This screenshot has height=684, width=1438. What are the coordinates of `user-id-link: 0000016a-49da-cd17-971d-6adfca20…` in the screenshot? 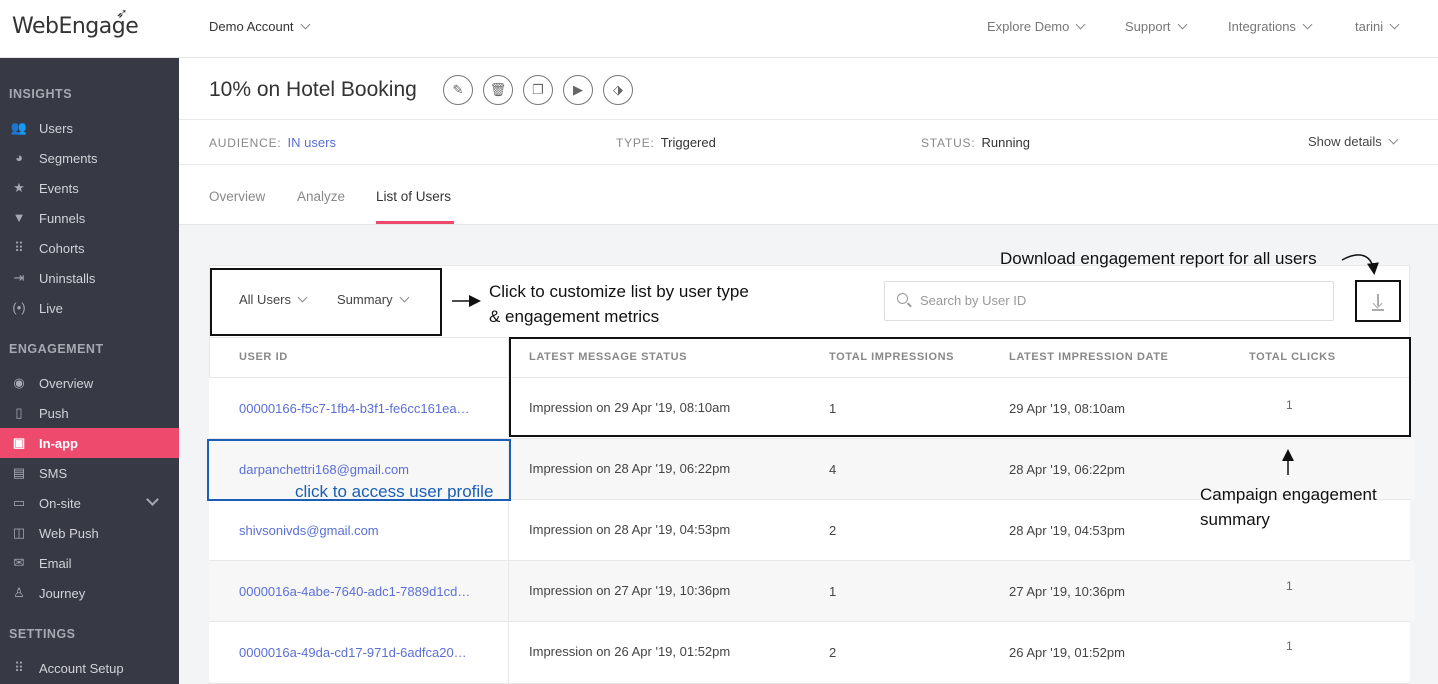 It's located at (353, 652).